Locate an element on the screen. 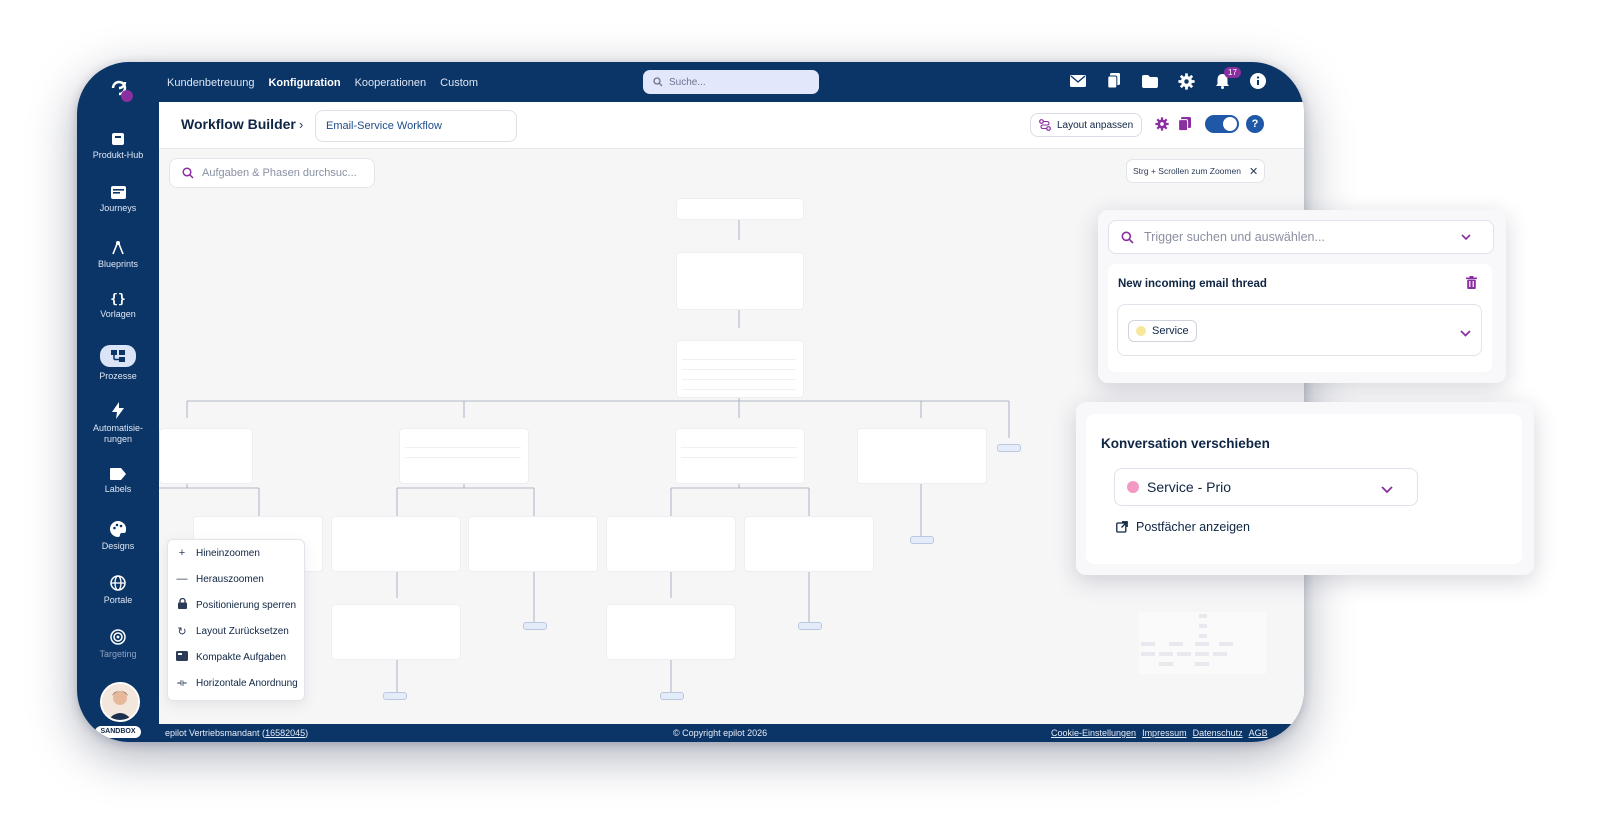 The width and height of the screenshot is (1600, 817). gear-icon is located at coordinates (1186, 81).